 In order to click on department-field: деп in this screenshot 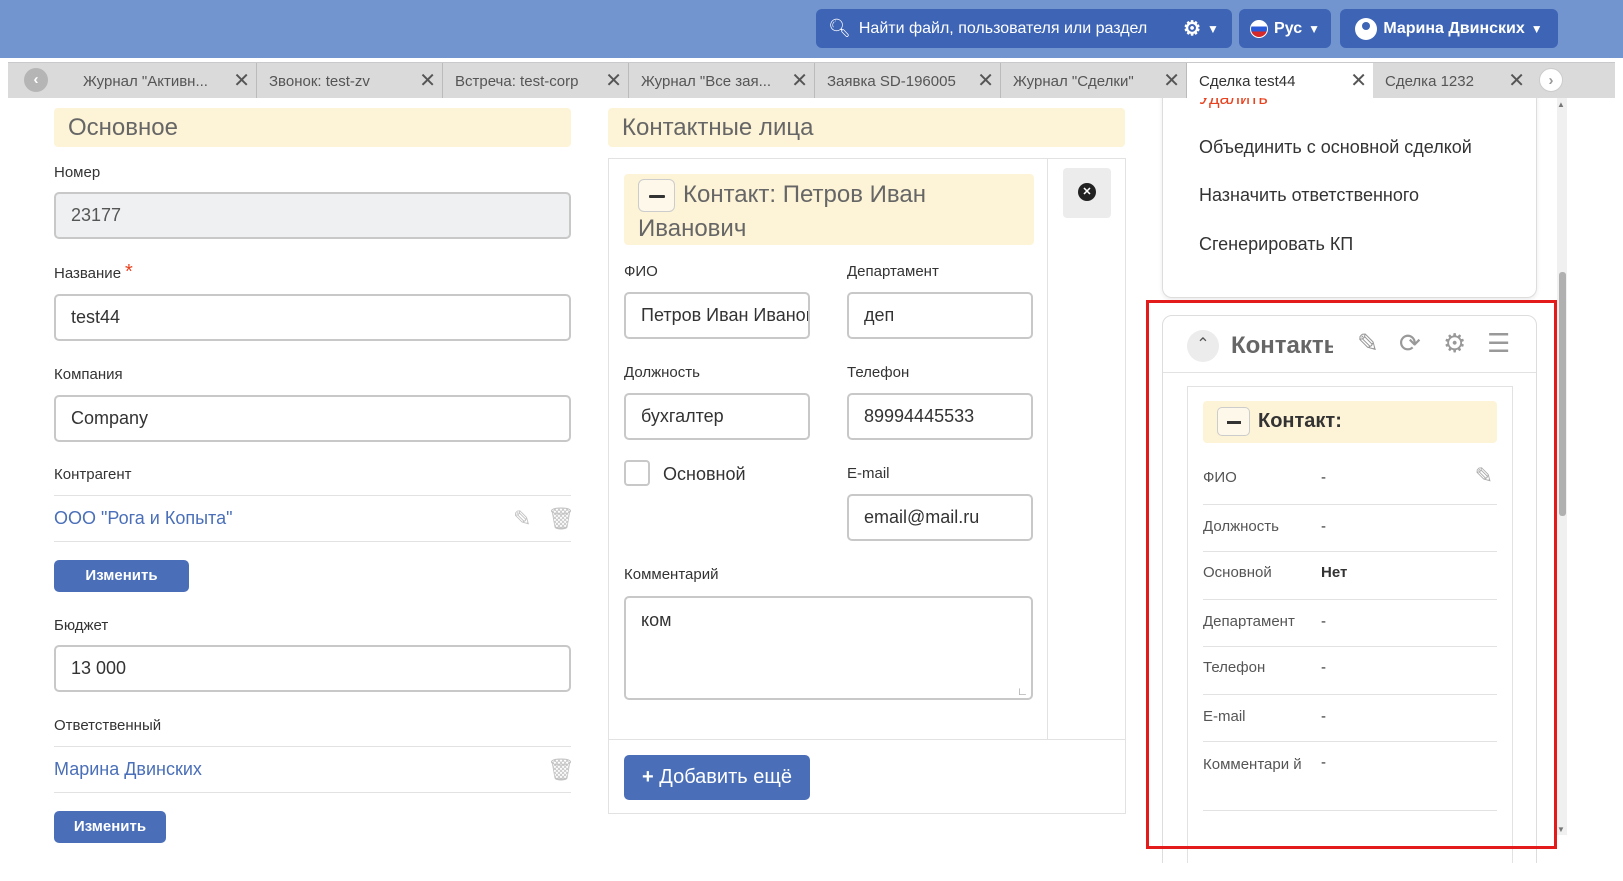, I will do `click(940, 315)`.